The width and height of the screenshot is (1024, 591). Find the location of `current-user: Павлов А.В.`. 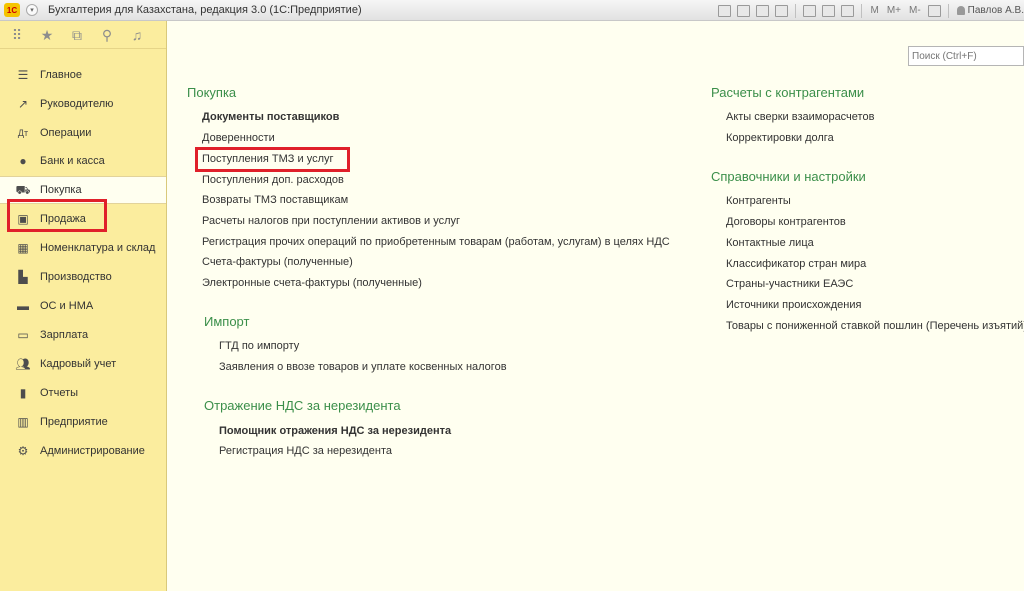

current-user: Павлов А.В. is located at coordinates (990, 10).